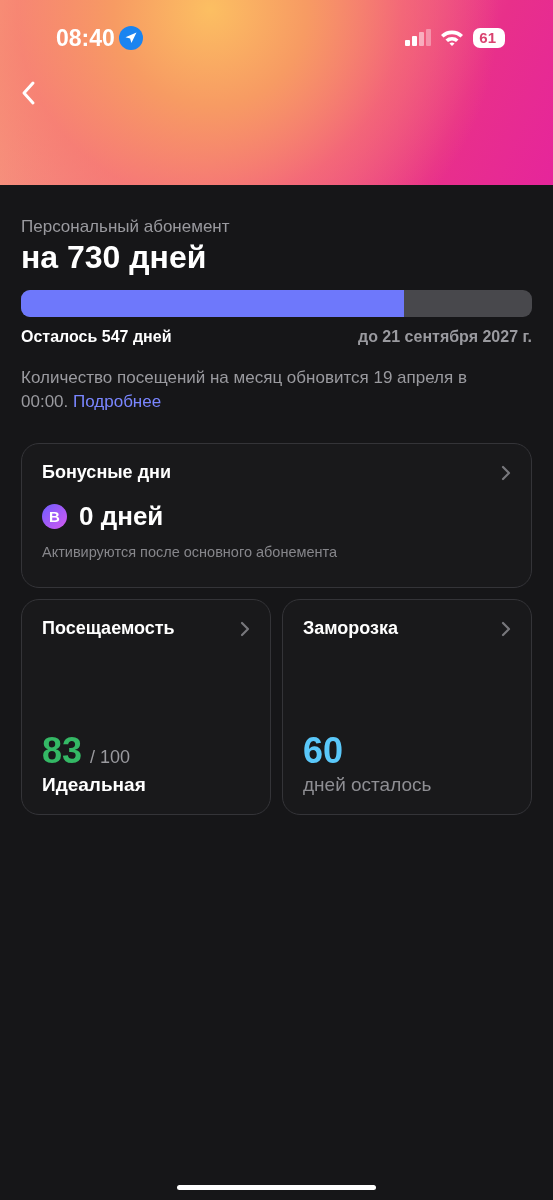 The image size is (553, 1200). What do you see at coordinates (444, 337) in the screenshot?
I see `end-date: до 21 сентября 2027 г.` at bounding box center [444, 337].